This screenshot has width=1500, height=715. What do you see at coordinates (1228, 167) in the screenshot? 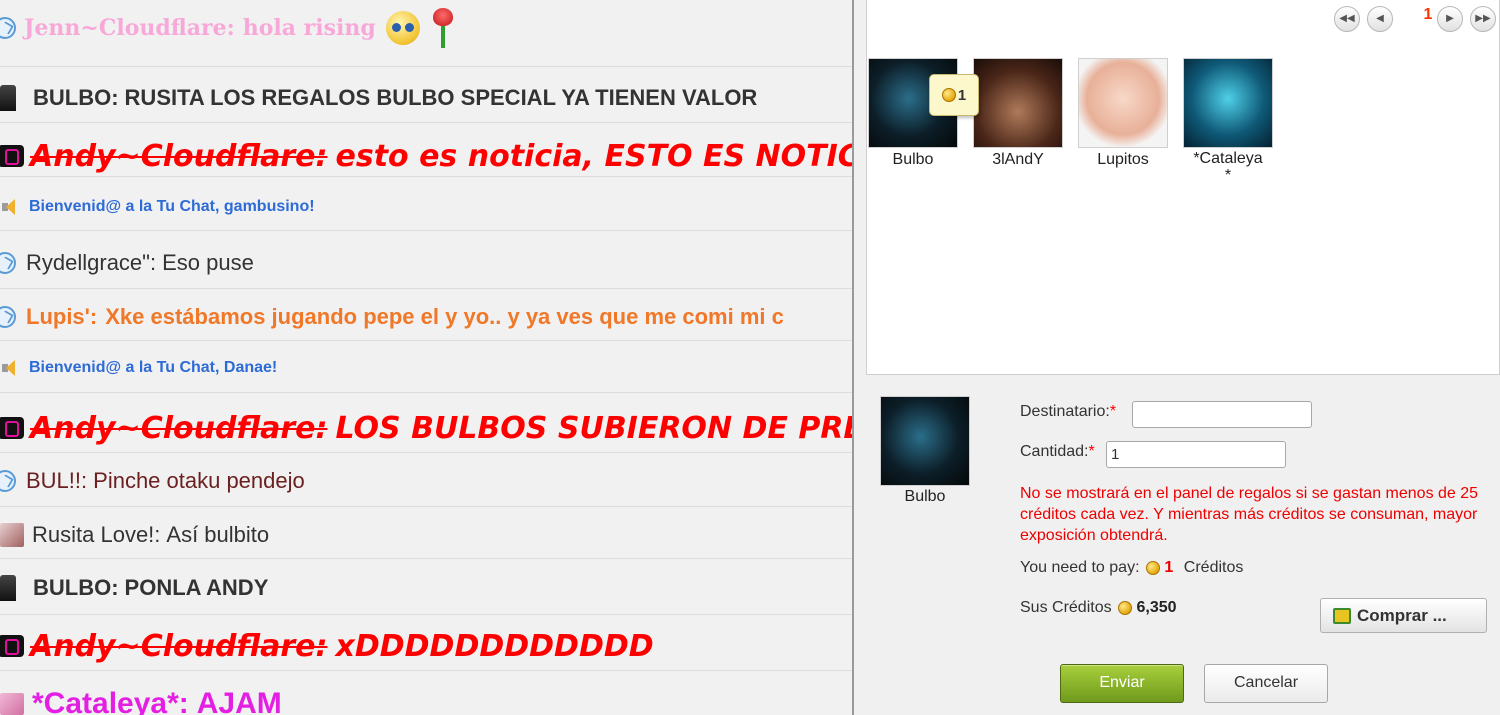
I see `recipient-name: *Cataleya *` at bounding box center [1228, 167].